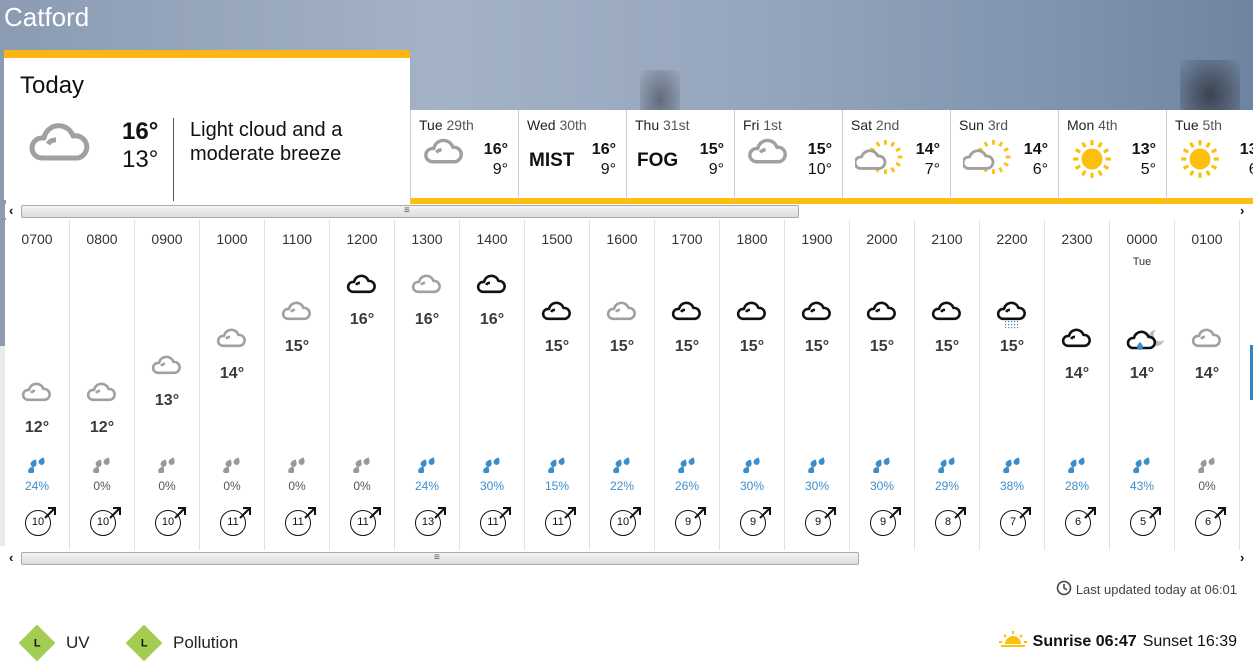 Image resolution: width=1253 pixels, height=666 pixels. I want to click on hour-column: 1600 15° 22% 10, so click(622, 385).